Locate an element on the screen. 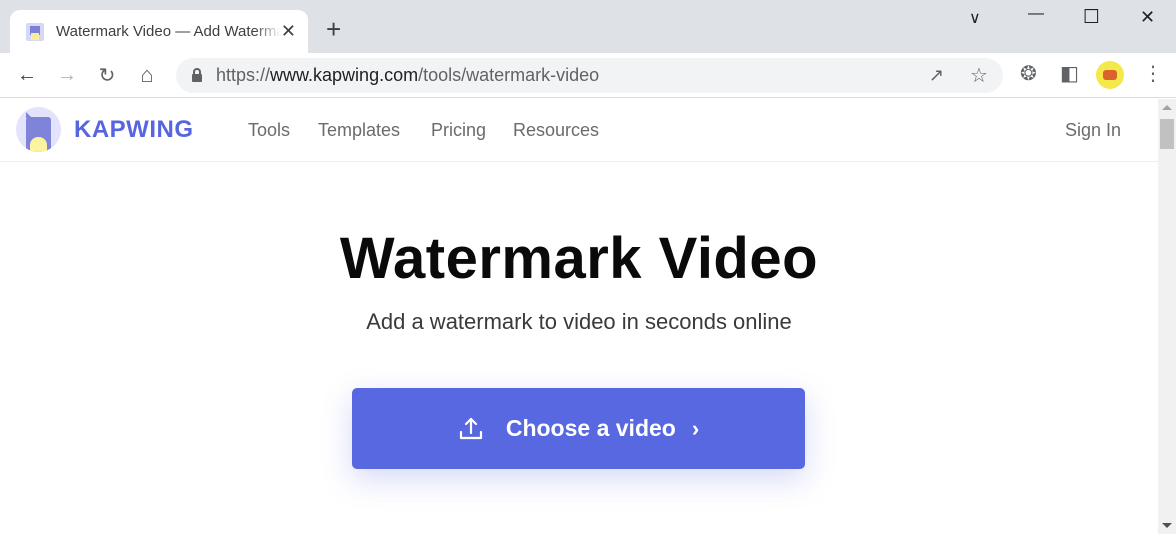 This screenshot has width=1176, height=534. close-window-button: ✕ is located at coordinates (1147, 17).